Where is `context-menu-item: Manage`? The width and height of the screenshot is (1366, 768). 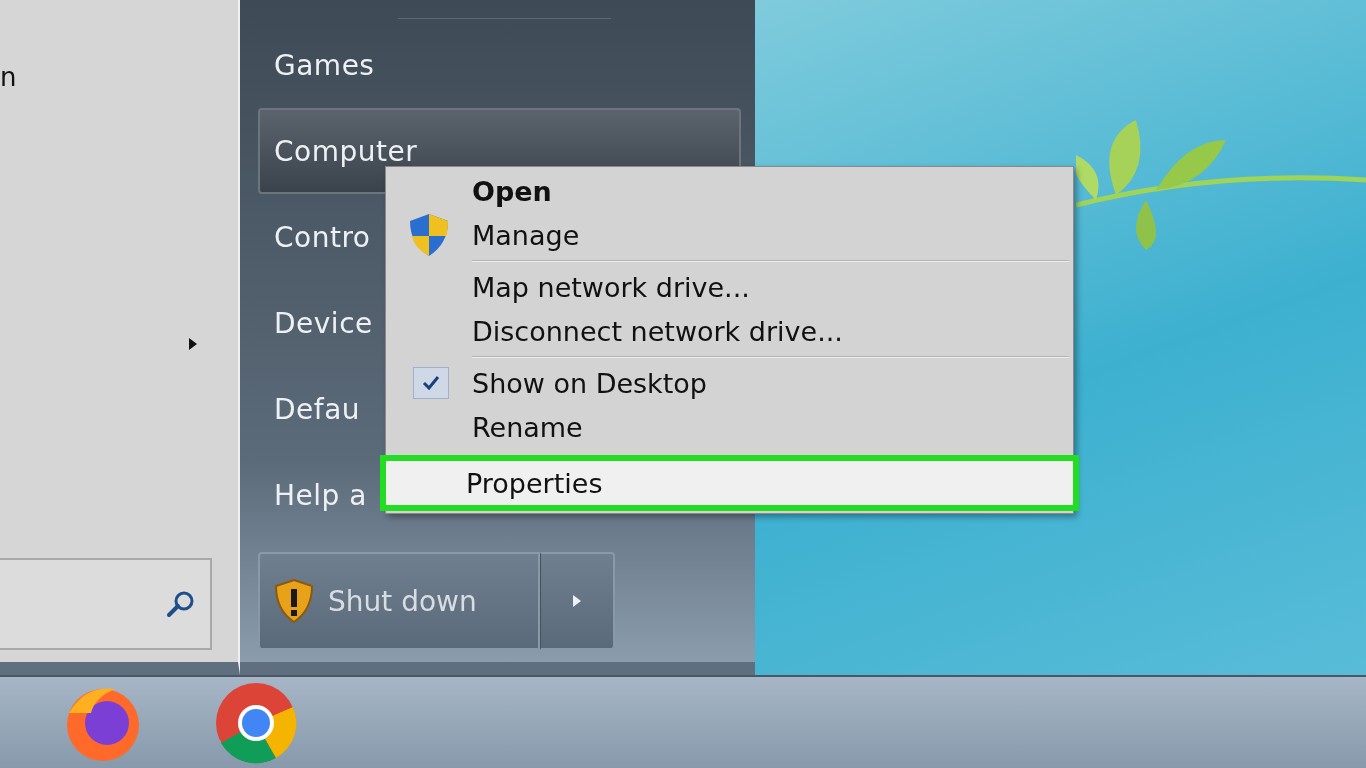 context-menu-item: Manage is located at coordinates (729, 235).